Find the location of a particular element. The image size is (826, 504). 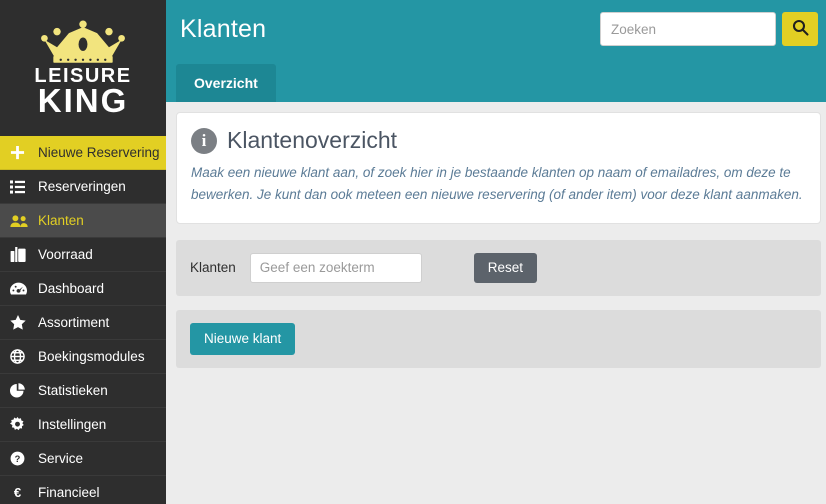

search-button is located at coordinates (800, 29).